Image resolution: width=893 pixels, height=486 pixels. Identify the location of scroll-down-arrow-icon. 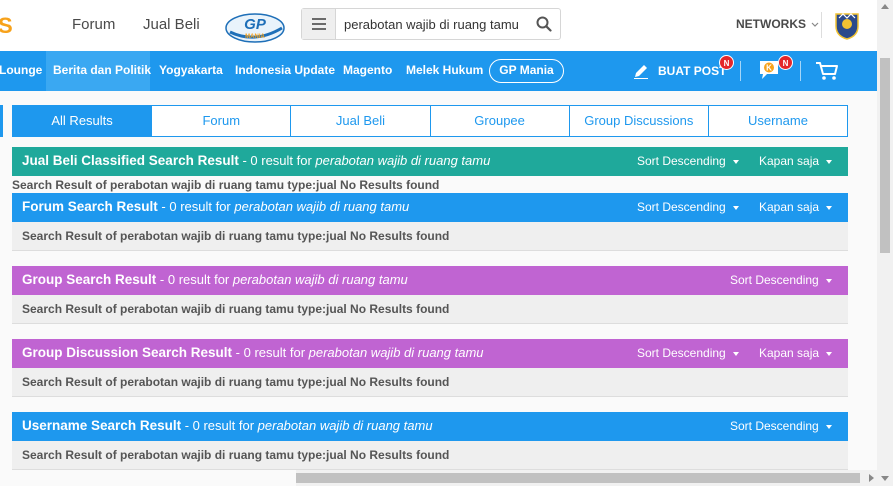
(885, 478).